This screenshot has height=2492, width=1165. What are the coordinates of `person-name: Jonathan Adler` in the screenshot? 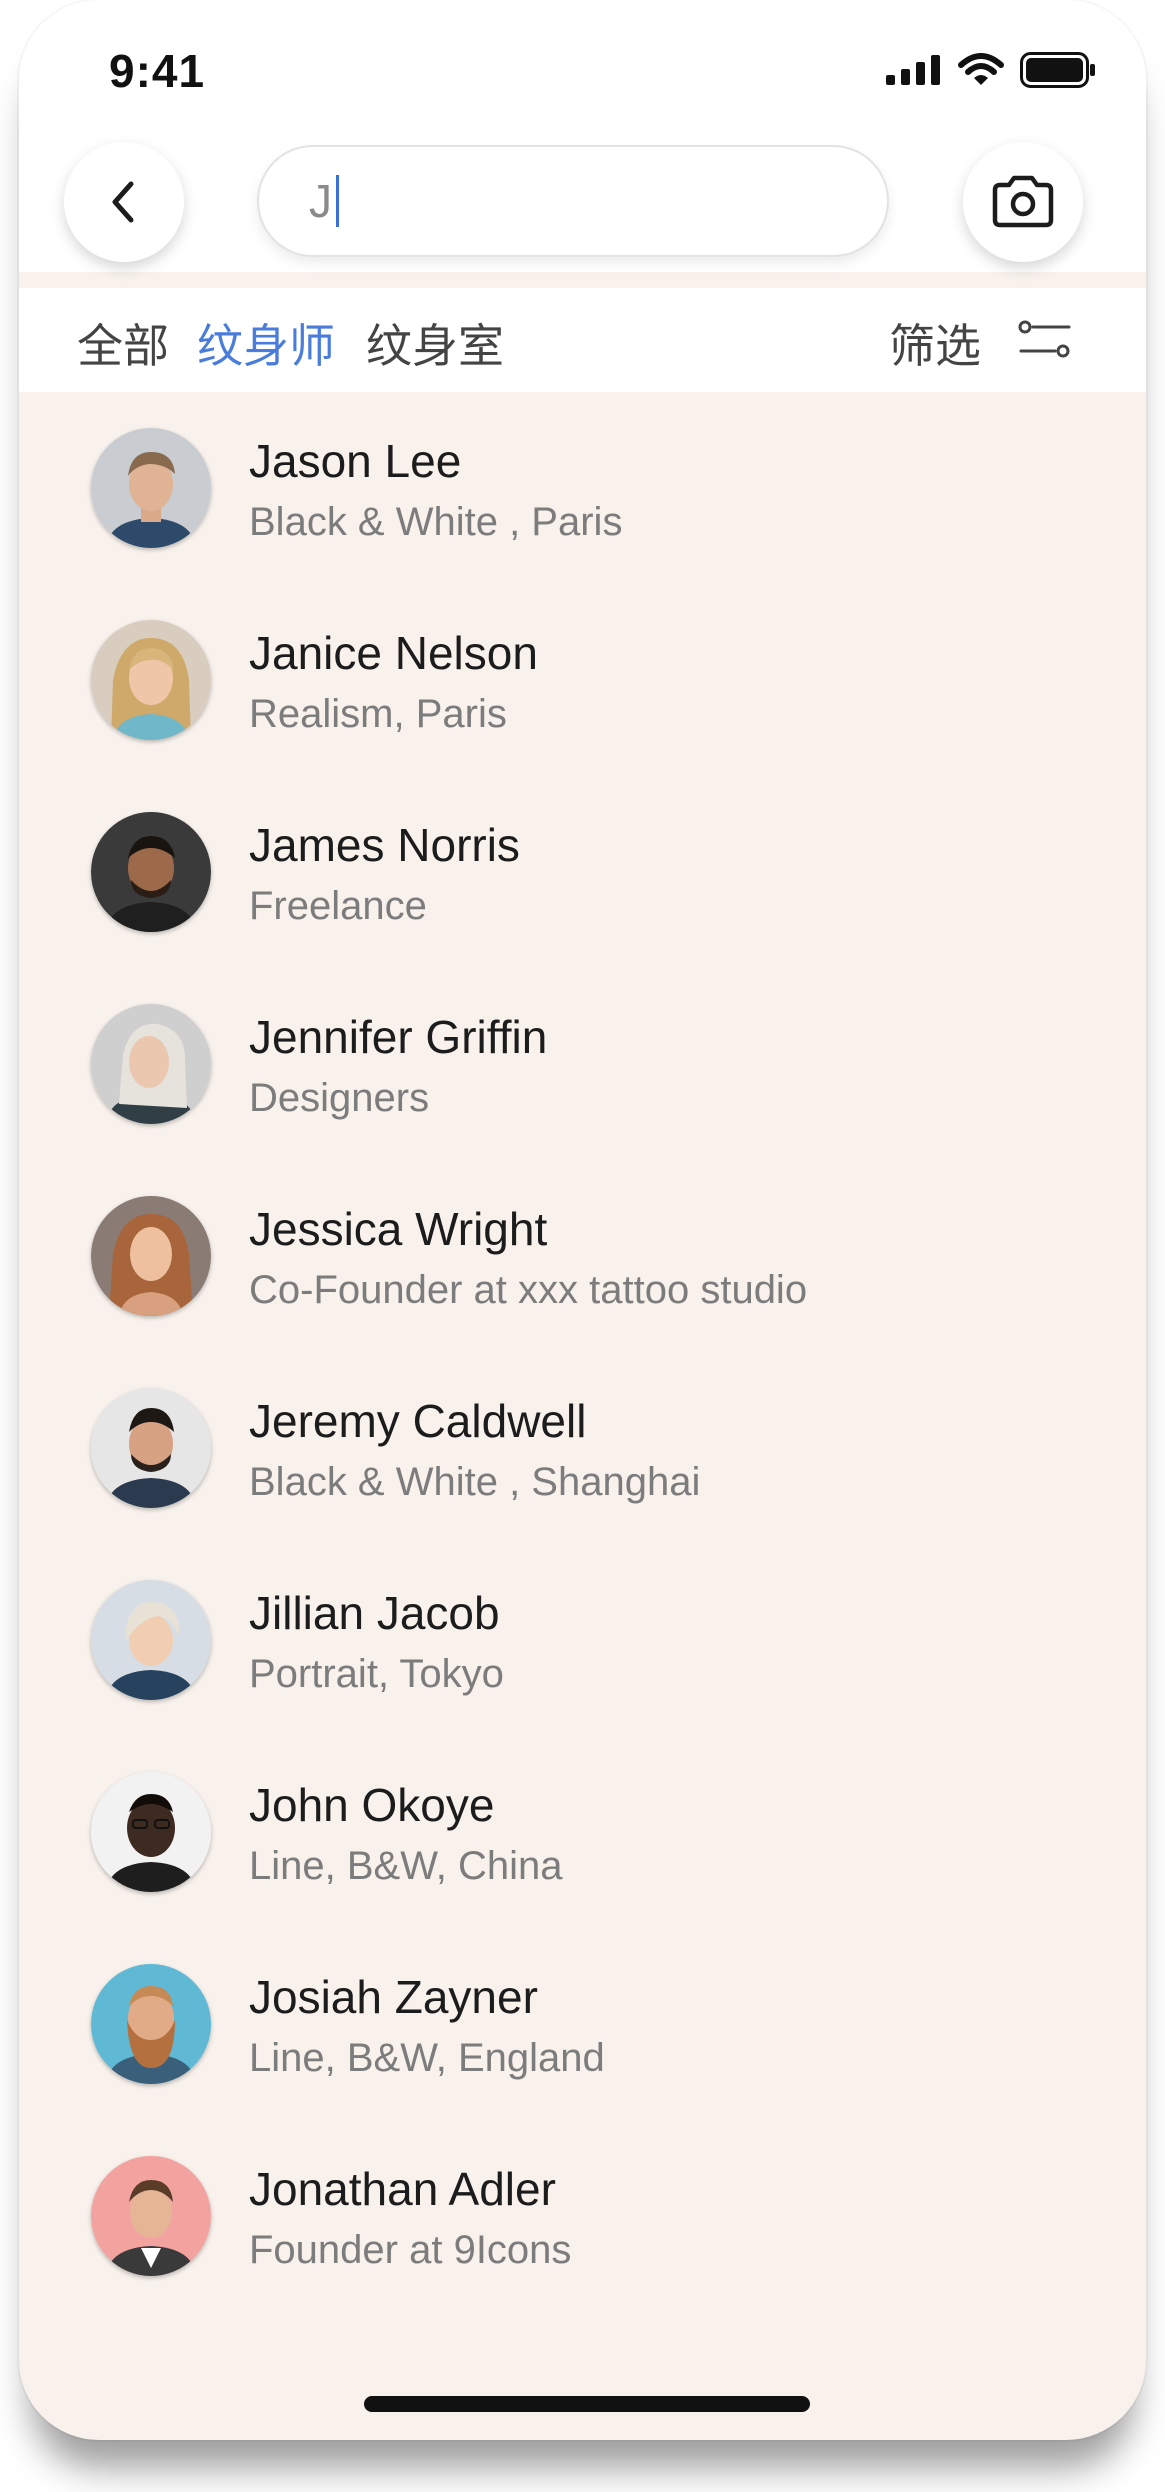 It's located at (402, 2189).